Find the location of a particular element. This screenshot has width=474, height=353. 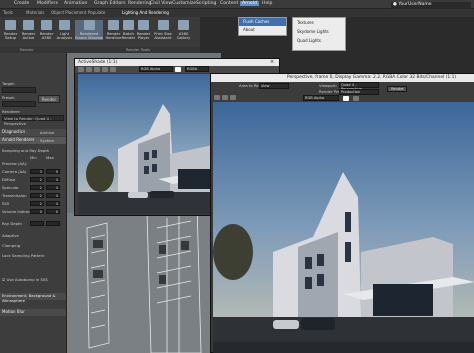

menu-customize: Customize is located at coordinates (184, 3).